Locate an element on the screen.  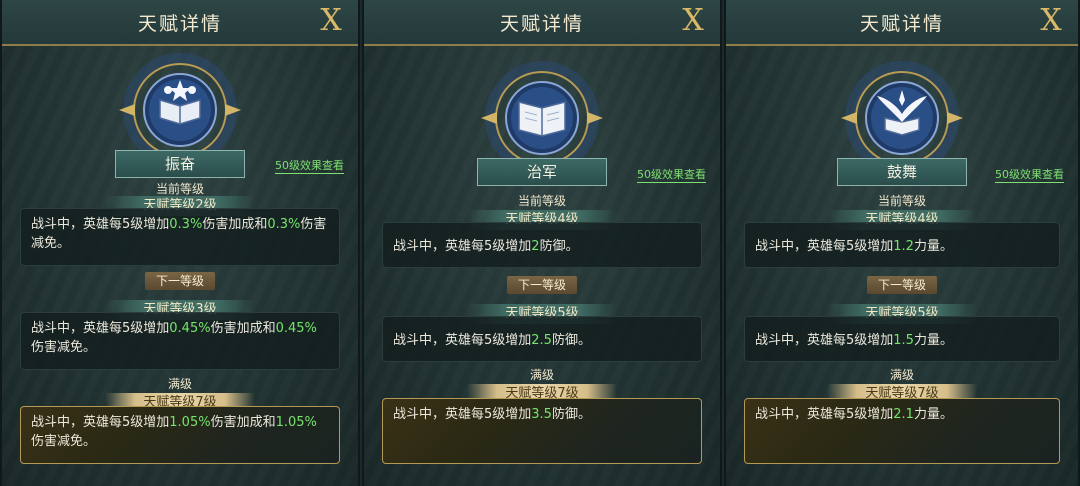
current-level-desc: 战斗中，英雄每5级增加1.2力量。 is located at coordinates (902, 245).